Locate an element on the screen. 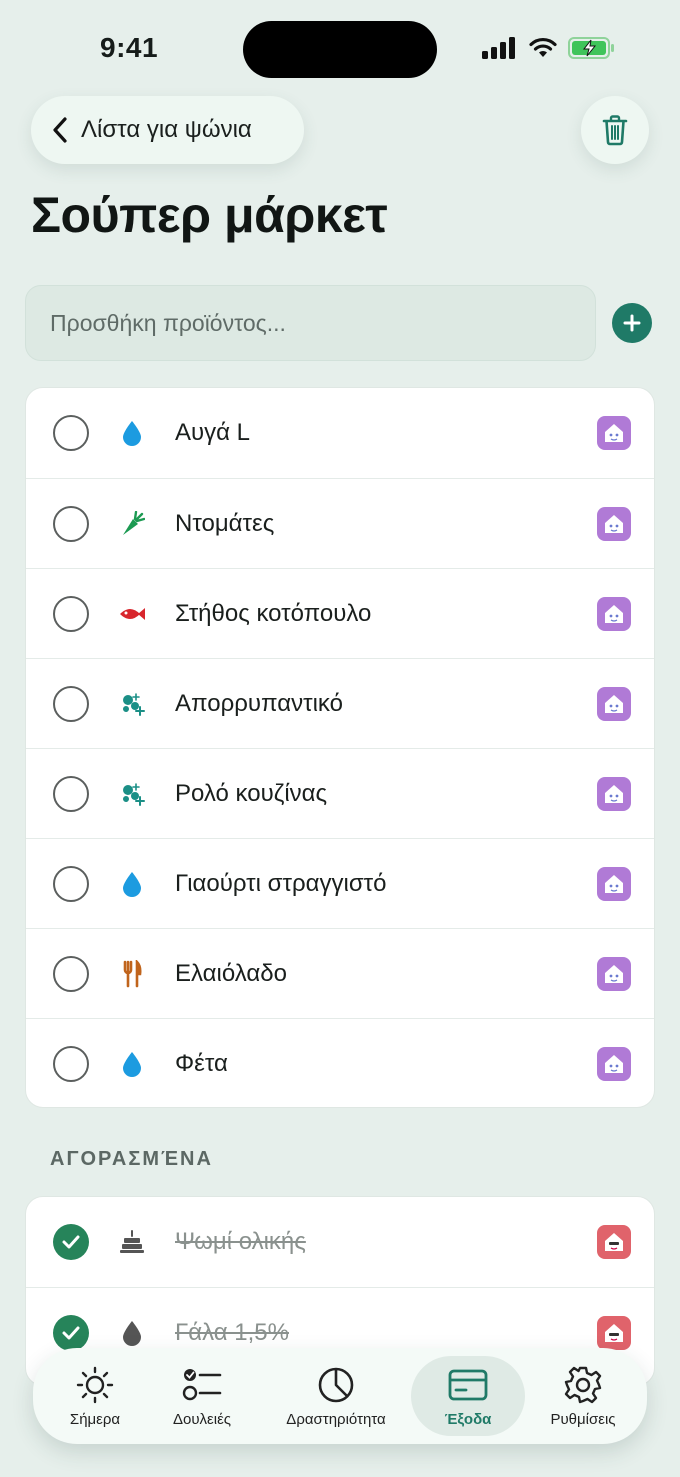 Image resolution: width=680 pixels, height=1477 pixels. tab-label: Έξοδα is located at coordinates (468, 1419).